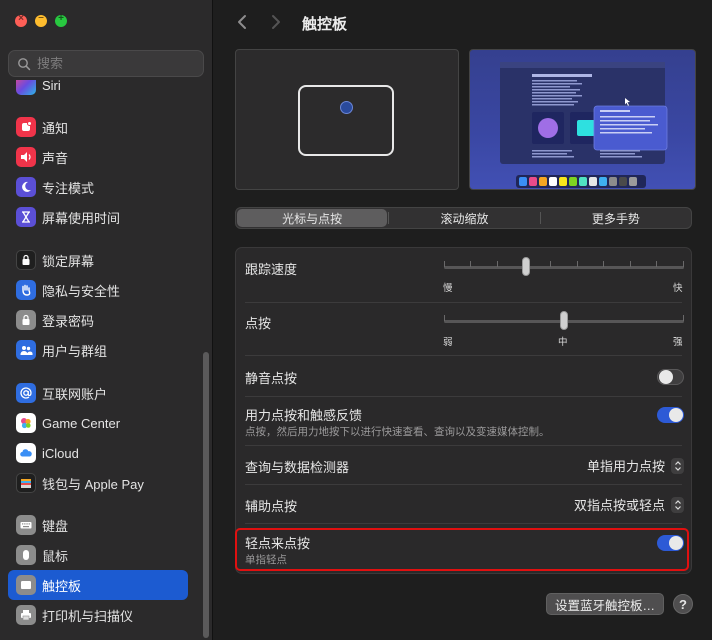  What do you see at coordinates (462, 549) in the screenshot?
I see `highlight-annotation` at bounding box center [462, 549].